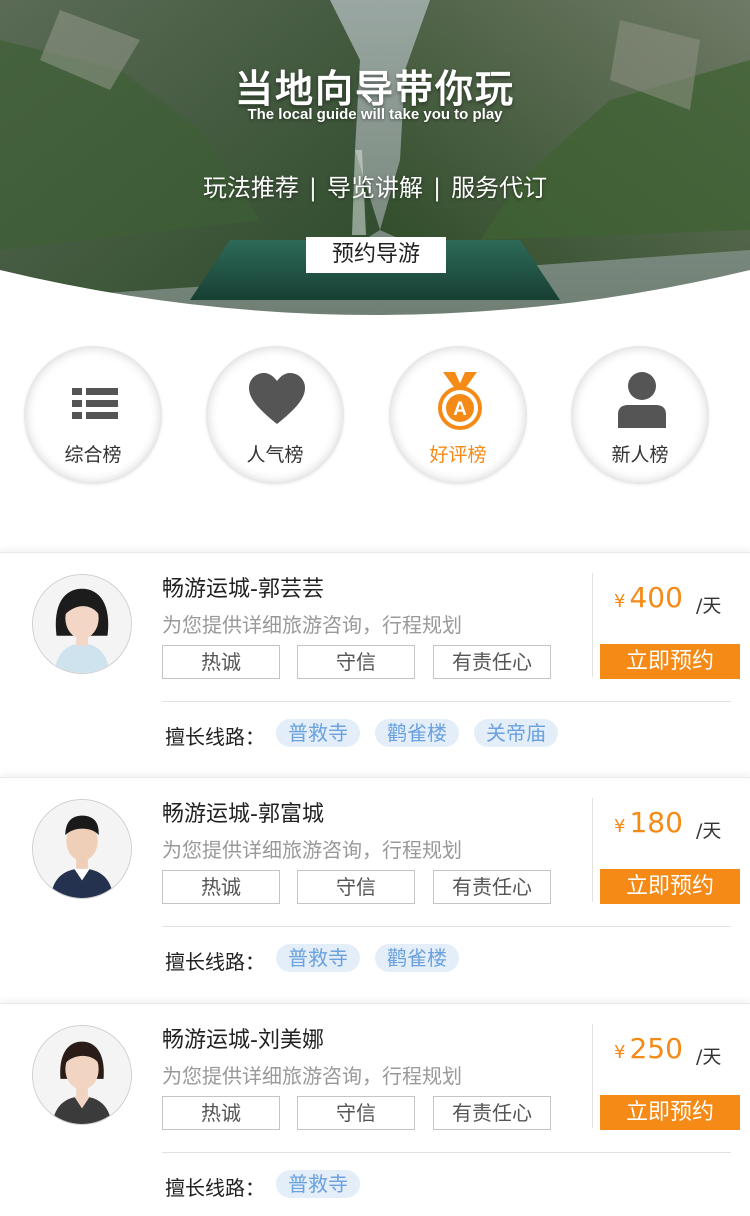  I want to click on route-tag: 关帝庙, so click(516, 733).